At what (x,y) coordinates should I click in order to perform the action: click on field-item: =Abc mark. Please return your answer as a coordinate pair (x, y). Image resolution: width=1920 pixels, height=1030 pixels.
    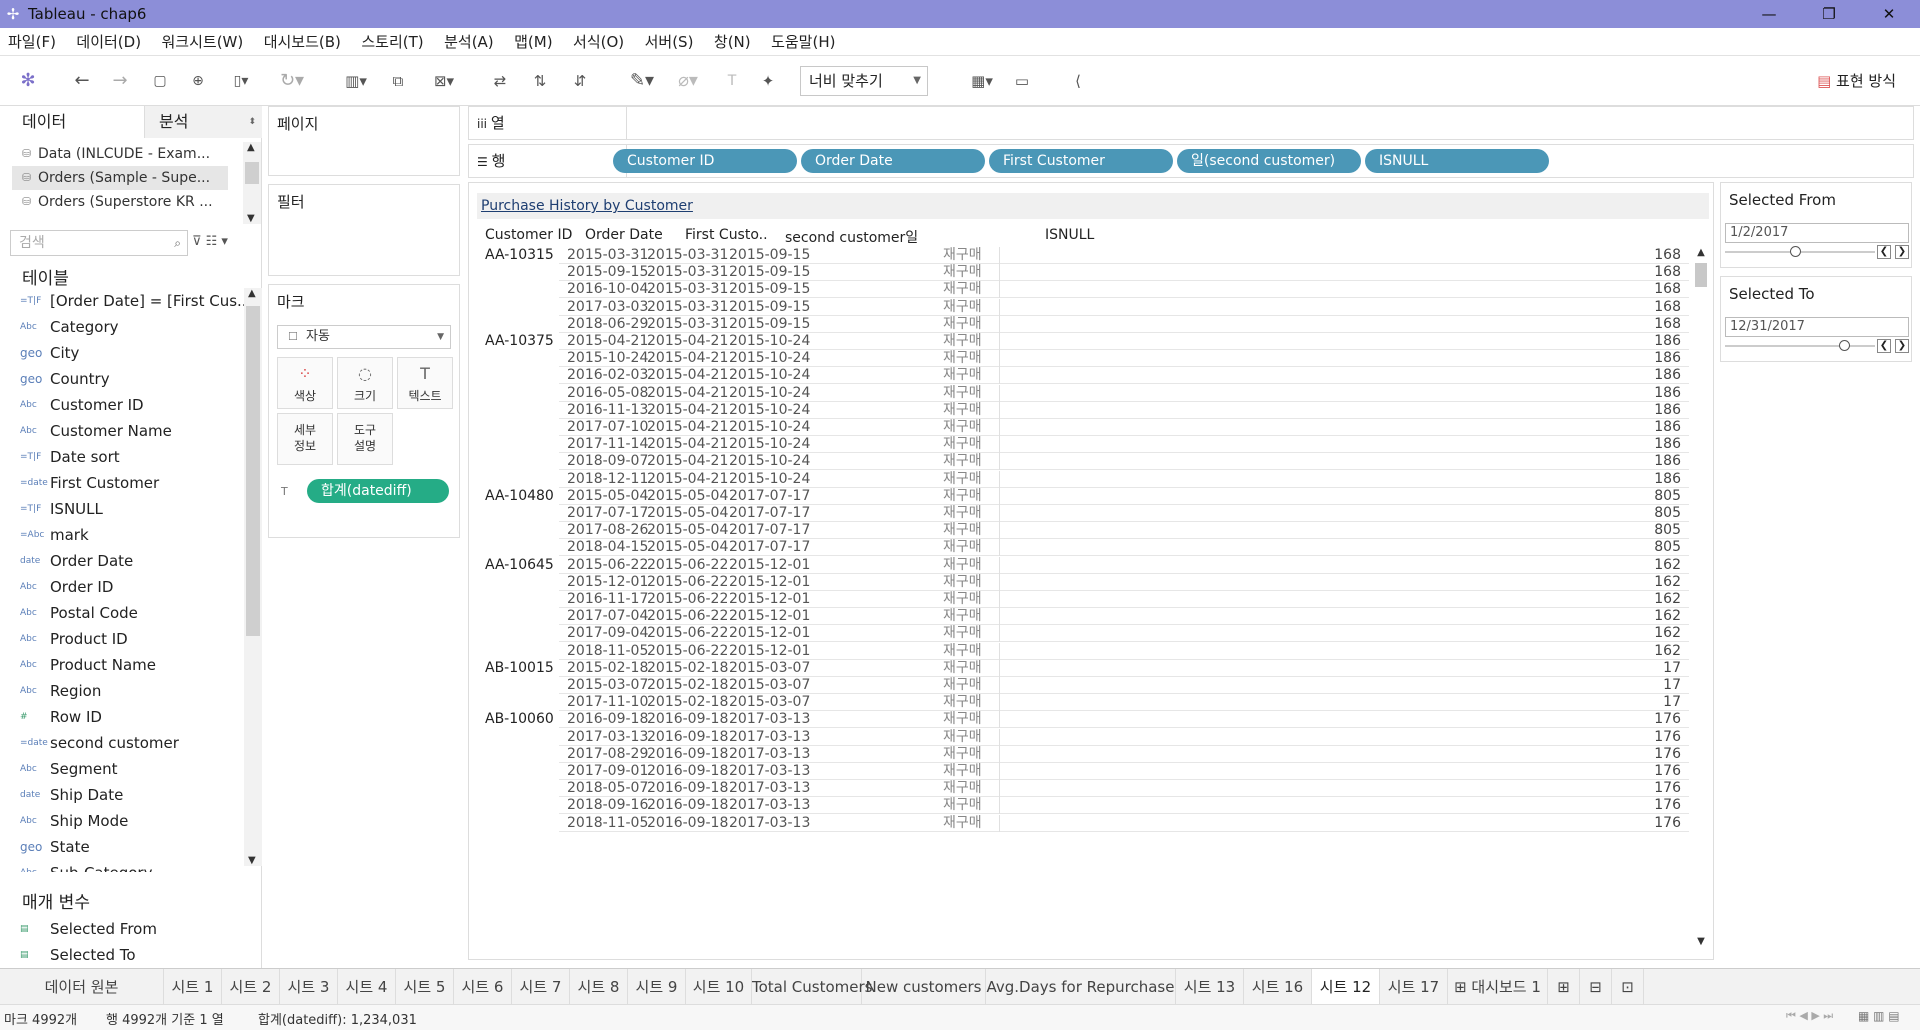
    Looking at the image, I should click on (122, 535).